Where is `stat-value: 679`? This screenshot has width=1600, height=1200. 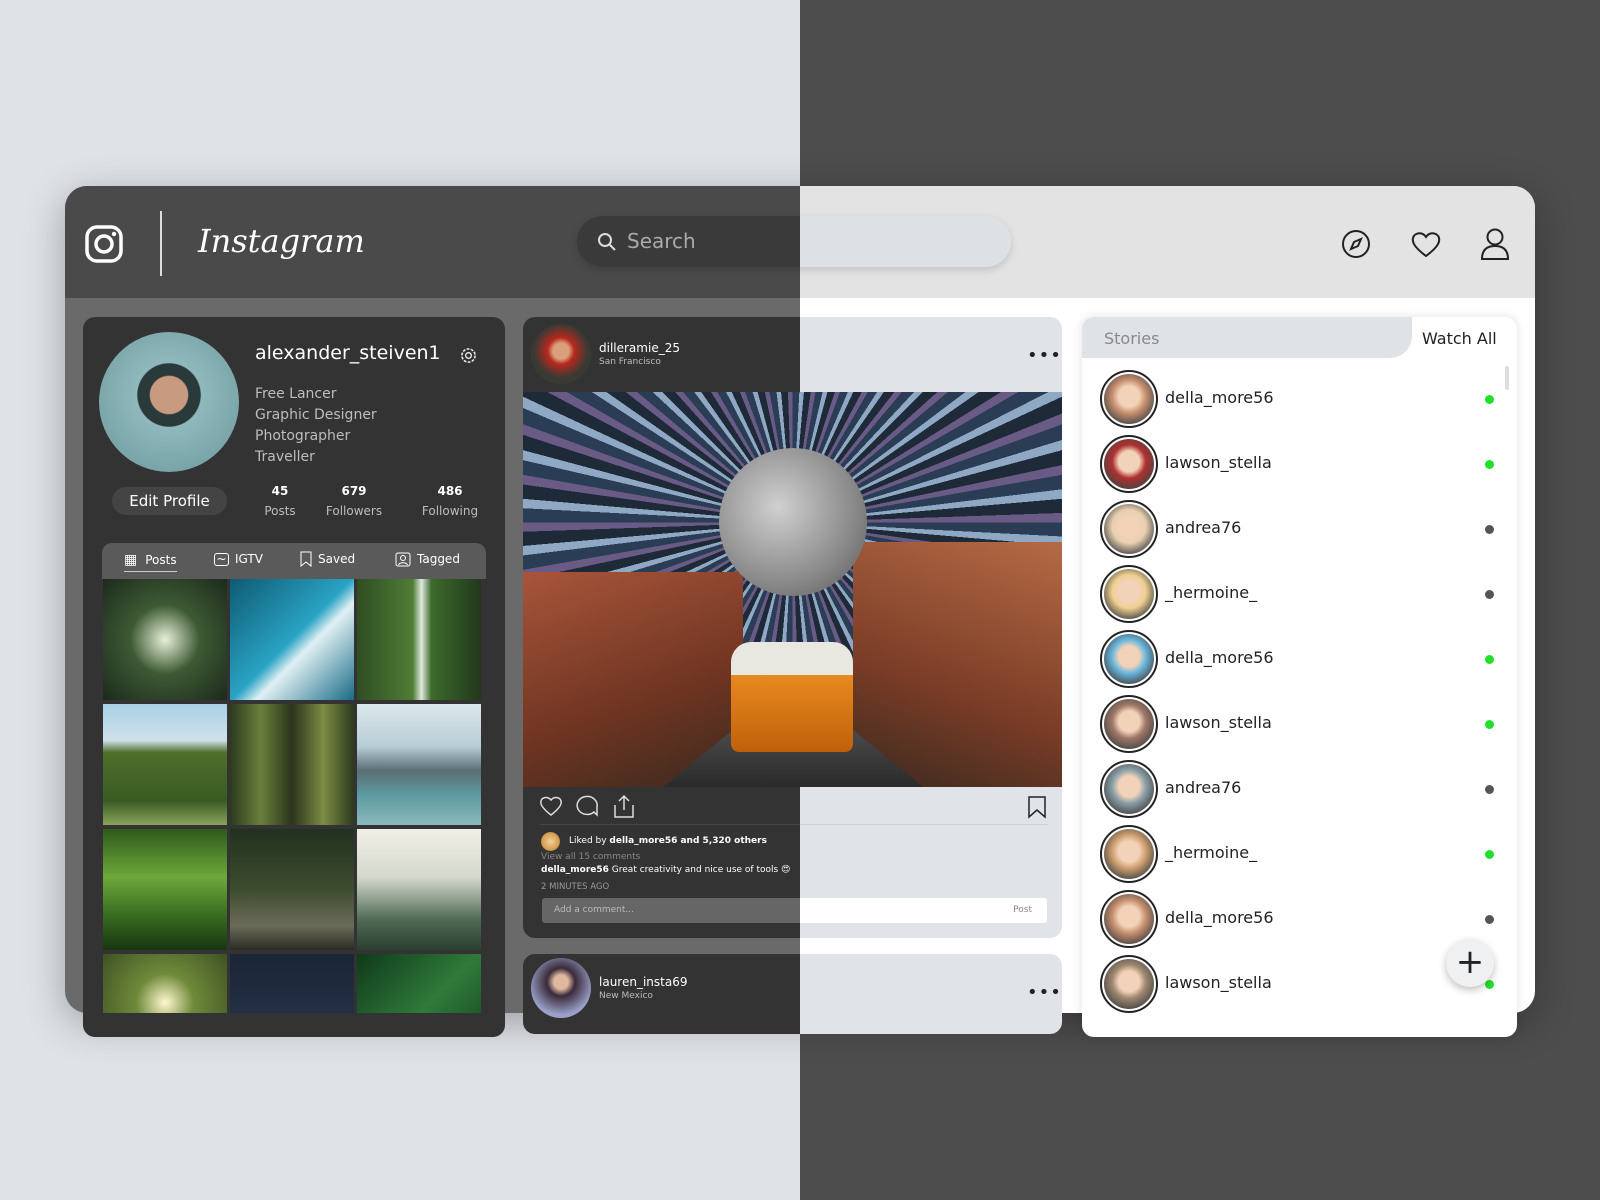
stat-value: 679 is located at coordinates (354, 491).